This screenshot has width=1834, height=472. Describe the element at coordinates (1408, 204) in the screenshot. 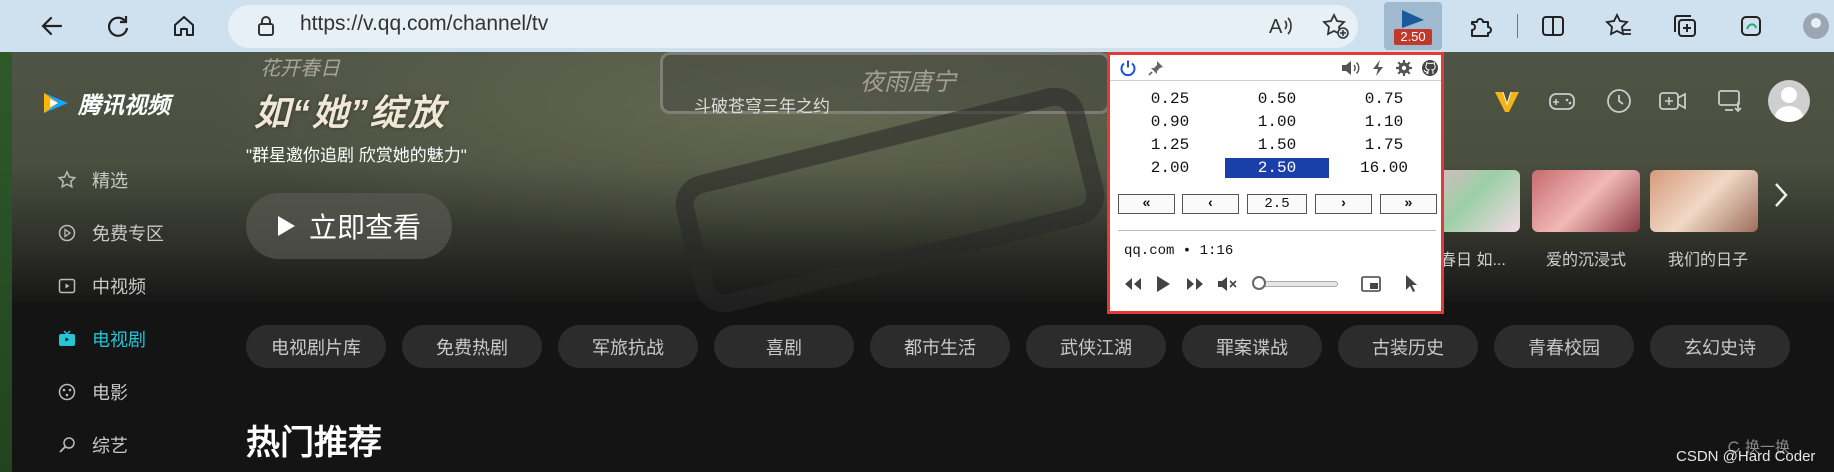

I see `much-faster-button: »` at that location.